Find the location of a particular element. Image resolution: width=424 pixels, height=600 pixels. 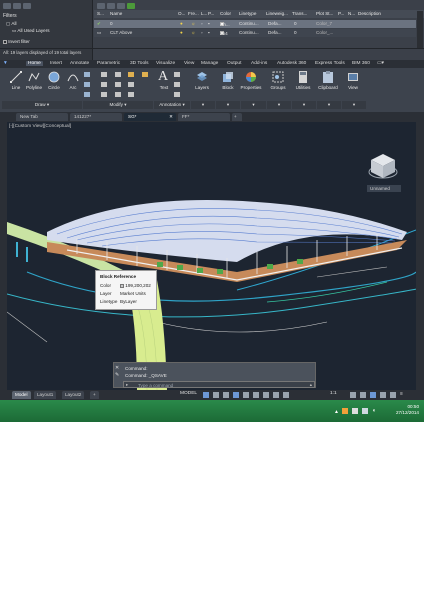

volume-icon: ◖ is located at coordinates (374, 411).